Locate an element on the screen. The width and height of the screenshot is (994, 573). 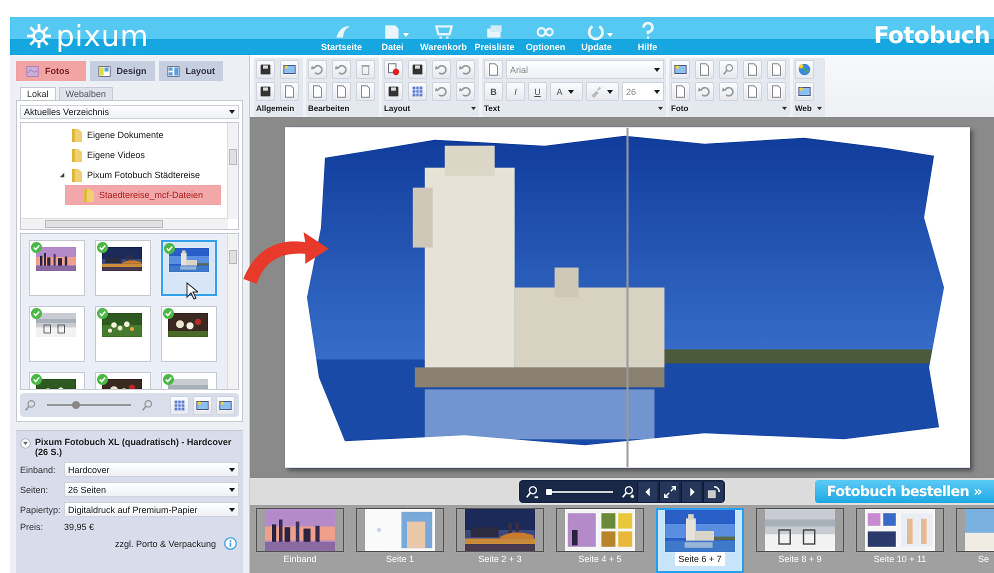
dropdown: Digitaldruck auf Premium-Papier is located at coordinates (151, 509).